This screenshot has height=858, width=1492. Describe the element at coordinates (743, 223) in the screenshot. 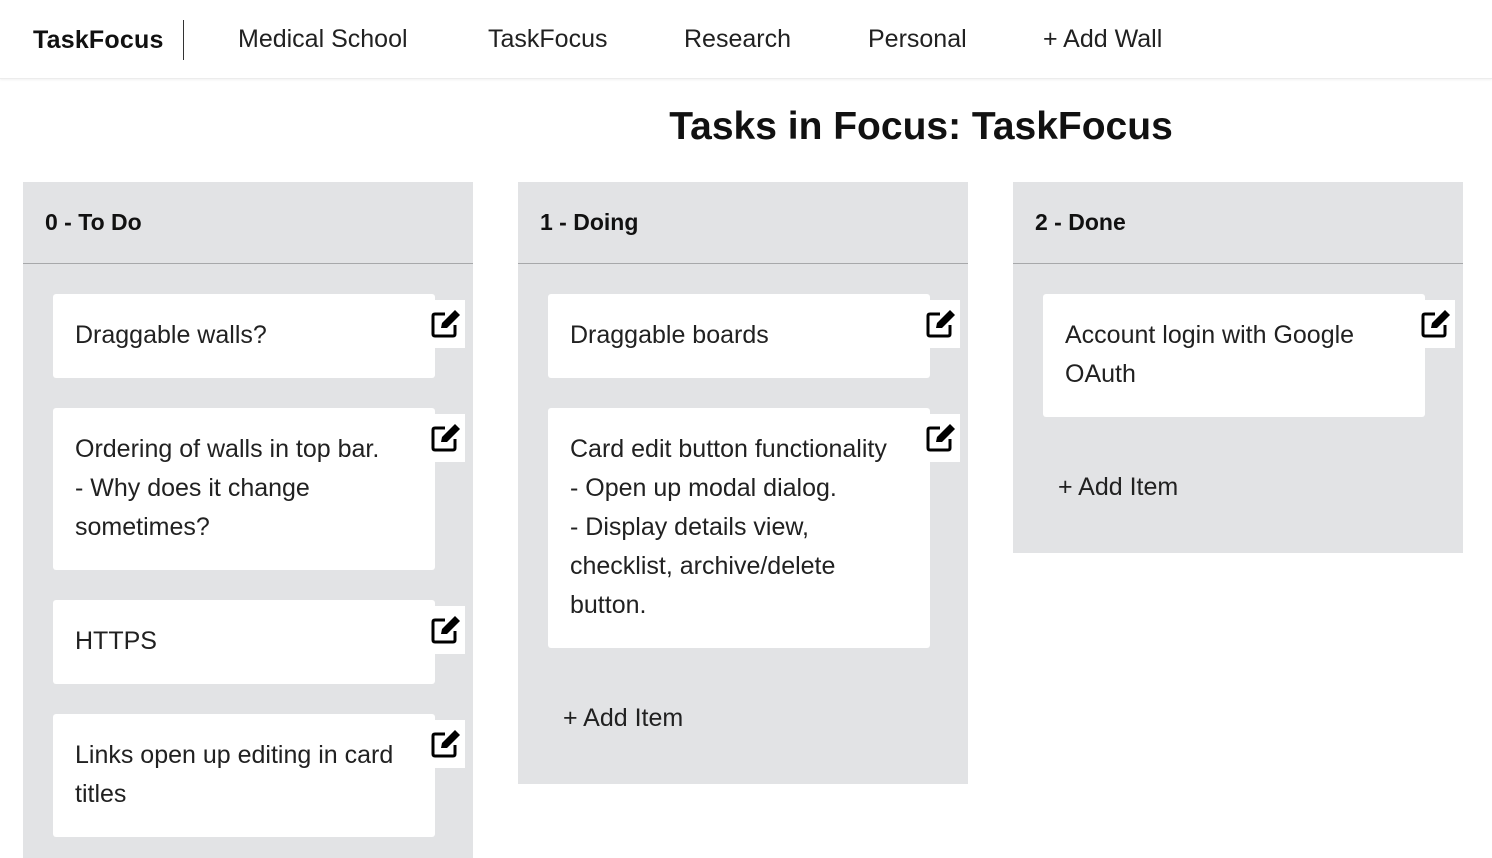

I see `column-title: 1 - Doing` at that location.